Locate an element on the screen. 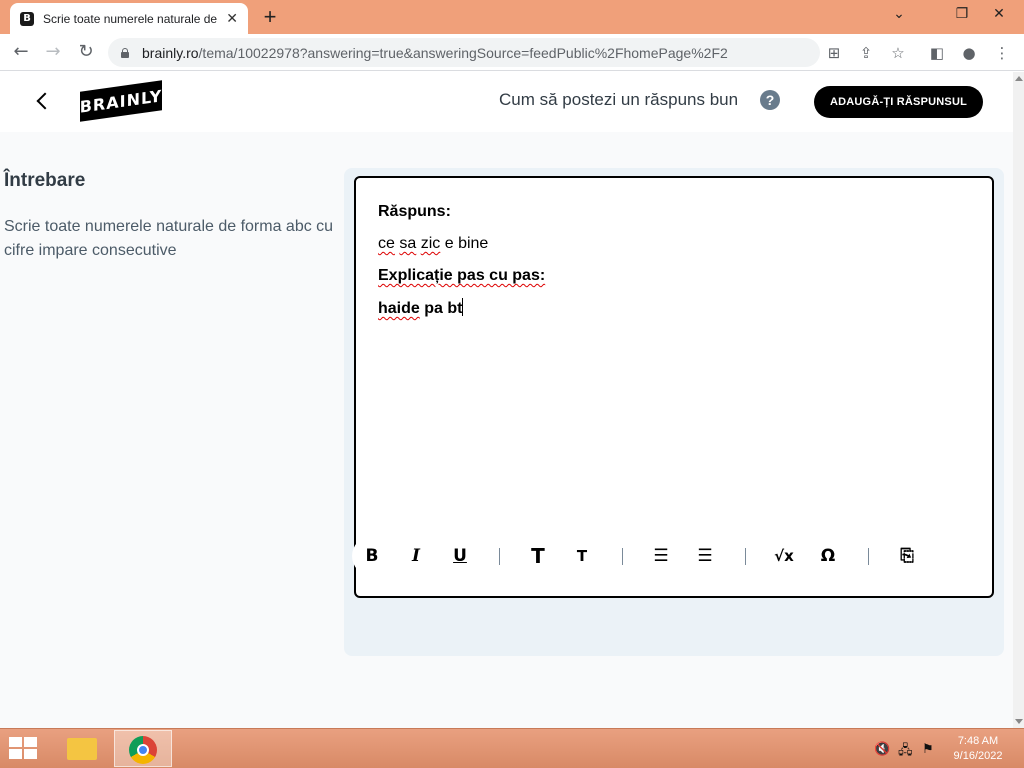 This screenshot has width=1024, height=768. bold-button: B is located at coordinates (372, 556).